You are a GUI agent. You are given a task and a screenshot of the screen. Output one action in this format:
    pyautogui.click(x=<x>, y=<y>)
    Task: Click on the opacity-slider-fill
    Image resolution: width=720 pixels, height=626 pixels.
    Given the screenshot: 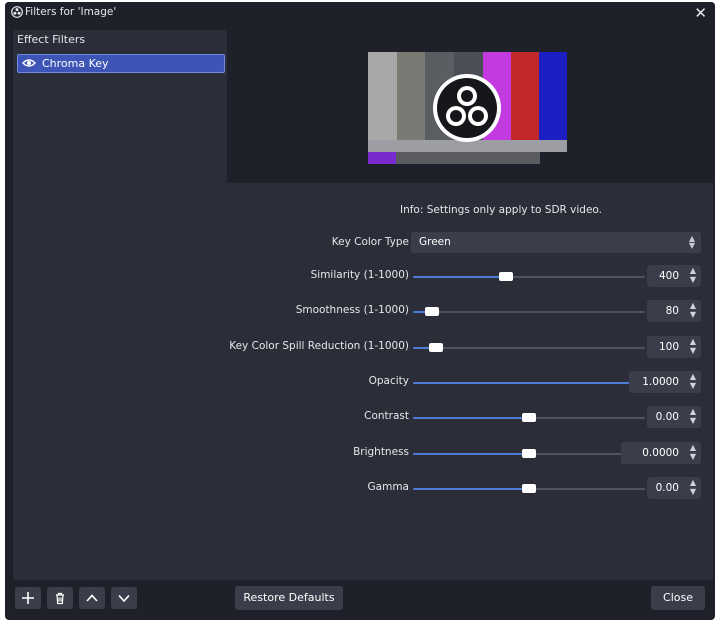 What is the action you would take?
    pyautogui.click(x=529, y=383)
    